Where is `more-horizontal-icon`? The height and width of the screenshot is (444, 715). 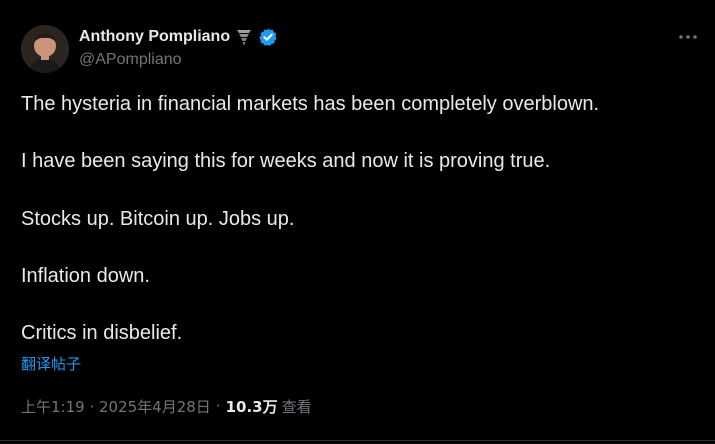 more-horizontal-icon is located at coordinates (688, 37).